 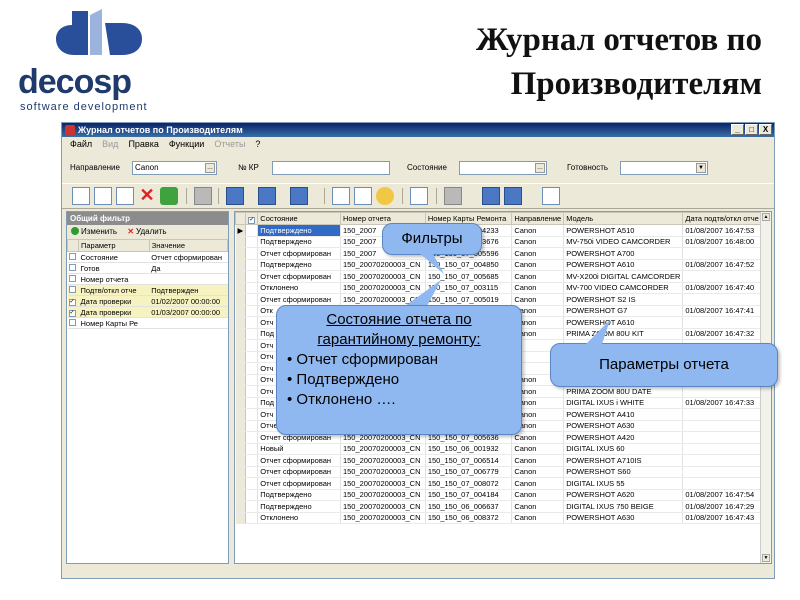 I want to click on filter-param-header: Параметр, so click(x=114, y=245).